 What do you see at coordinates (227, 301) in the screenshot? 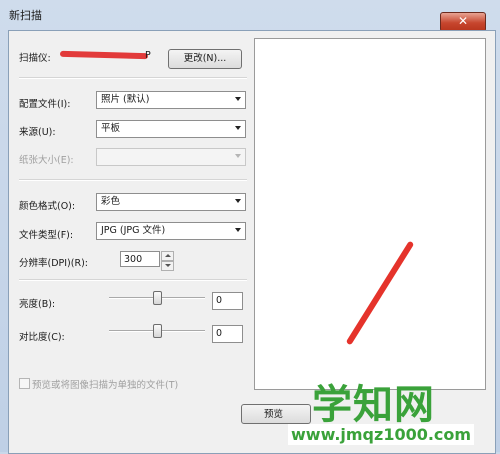
I see `brightness-input: 0` at bounding box center [227, 301].